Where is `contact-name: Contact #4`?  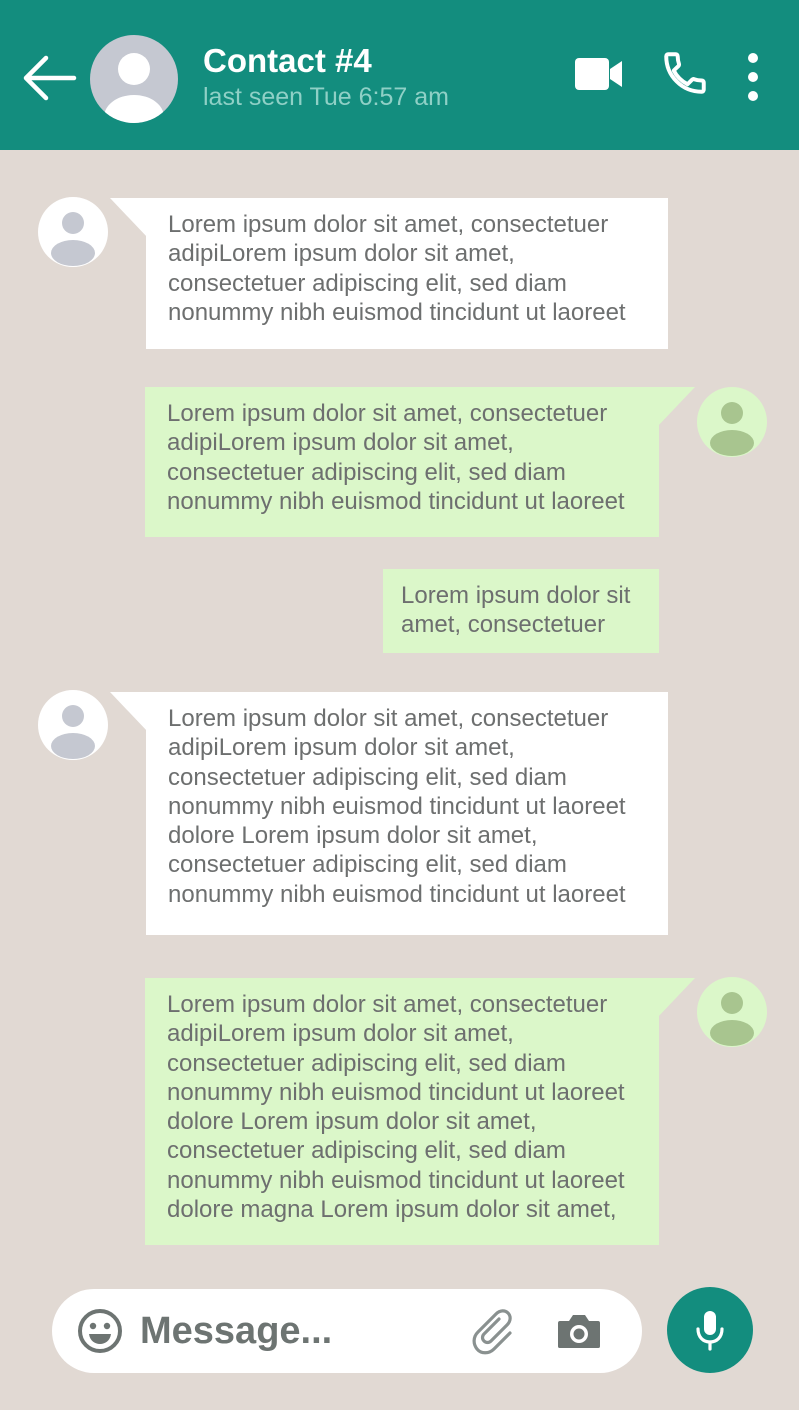
contact-name: Contact #4 is located at coordinates (287, 61).